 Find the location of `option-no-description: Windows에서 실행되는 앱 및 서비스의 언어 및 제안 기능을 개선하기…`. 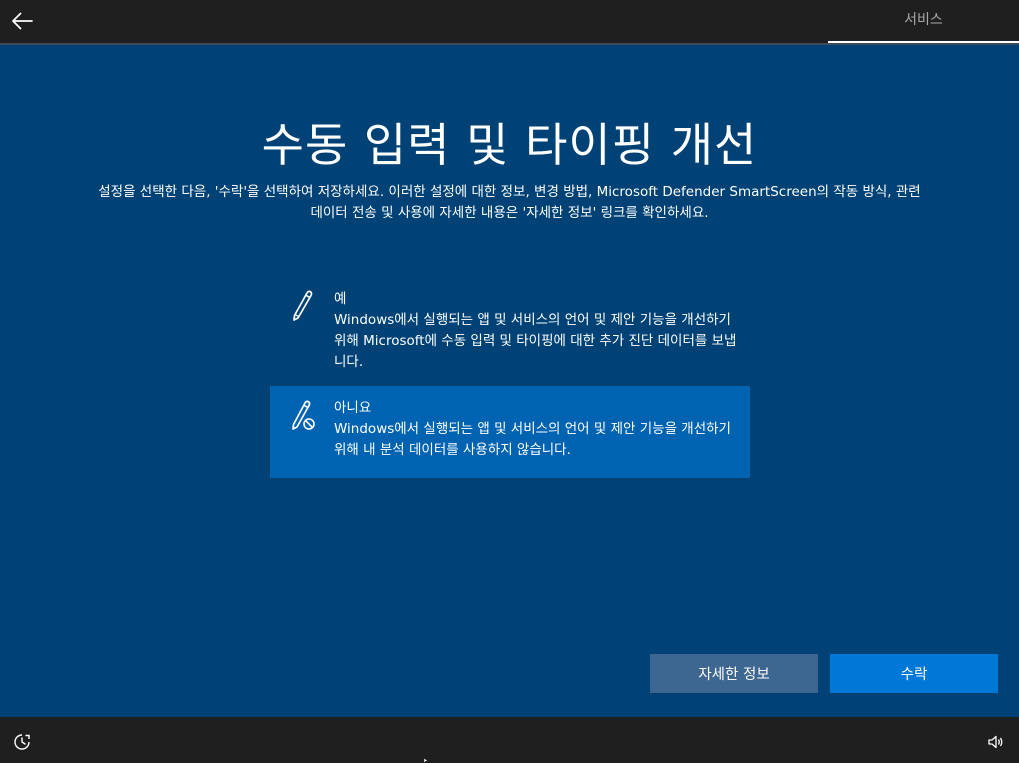

option-no-description: Windows에서 실행되는 앱 및 서비스의 언어 및 제안 기능을 개선하기… is located at coordinates (532, 439).